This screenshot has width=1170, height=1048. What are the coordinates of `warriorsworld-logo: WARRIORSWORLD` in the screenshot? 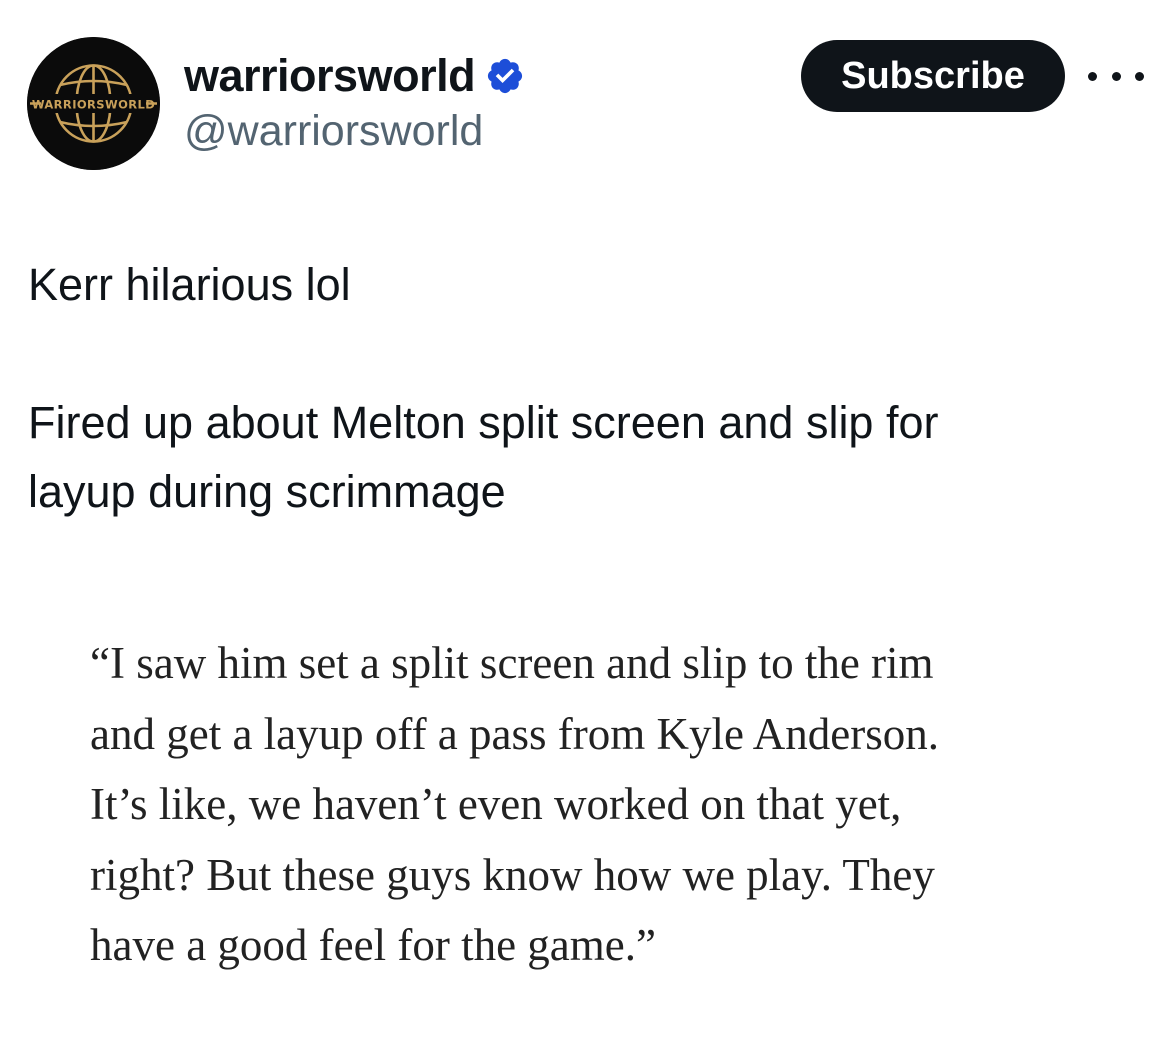 It's located at (93, 103).